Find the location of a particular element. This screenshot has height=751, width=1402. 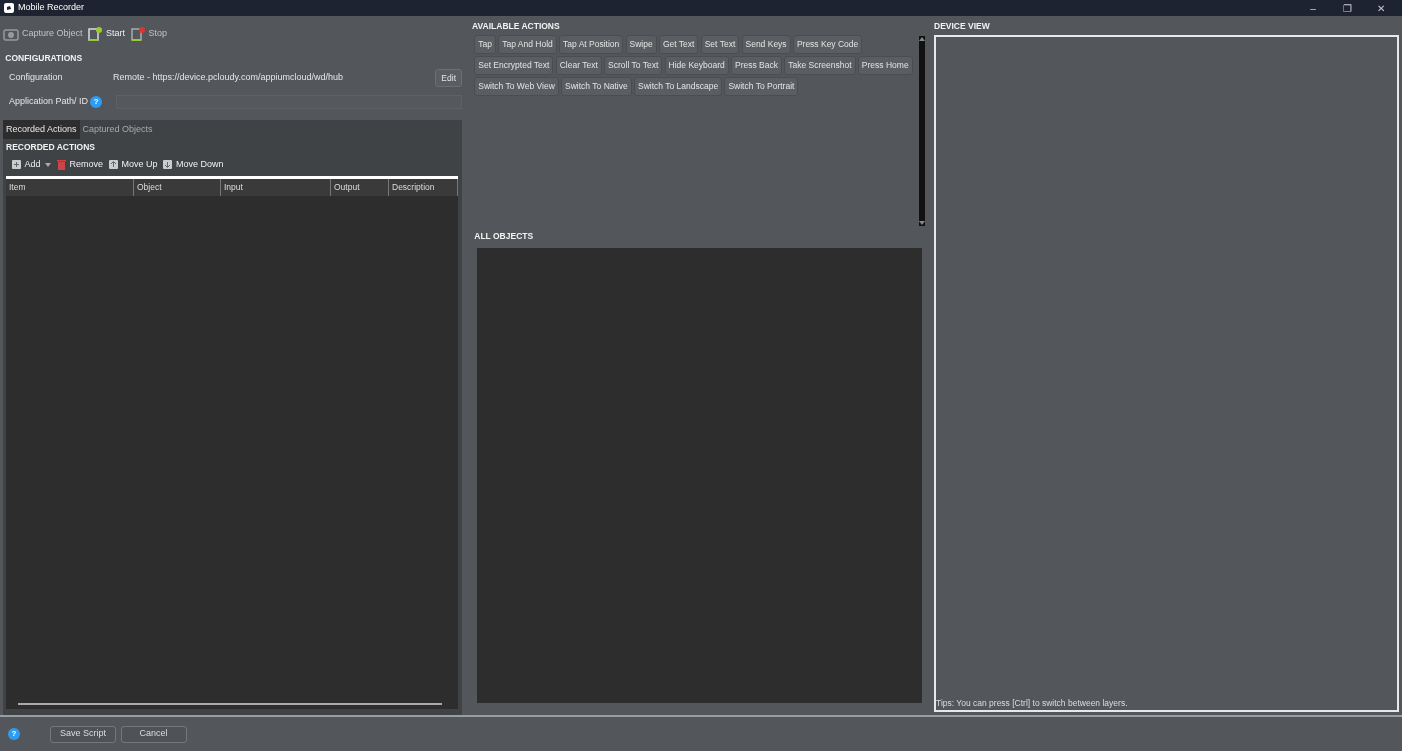

action-button: Set Encrypted Text is located at coordinates (514, 65).